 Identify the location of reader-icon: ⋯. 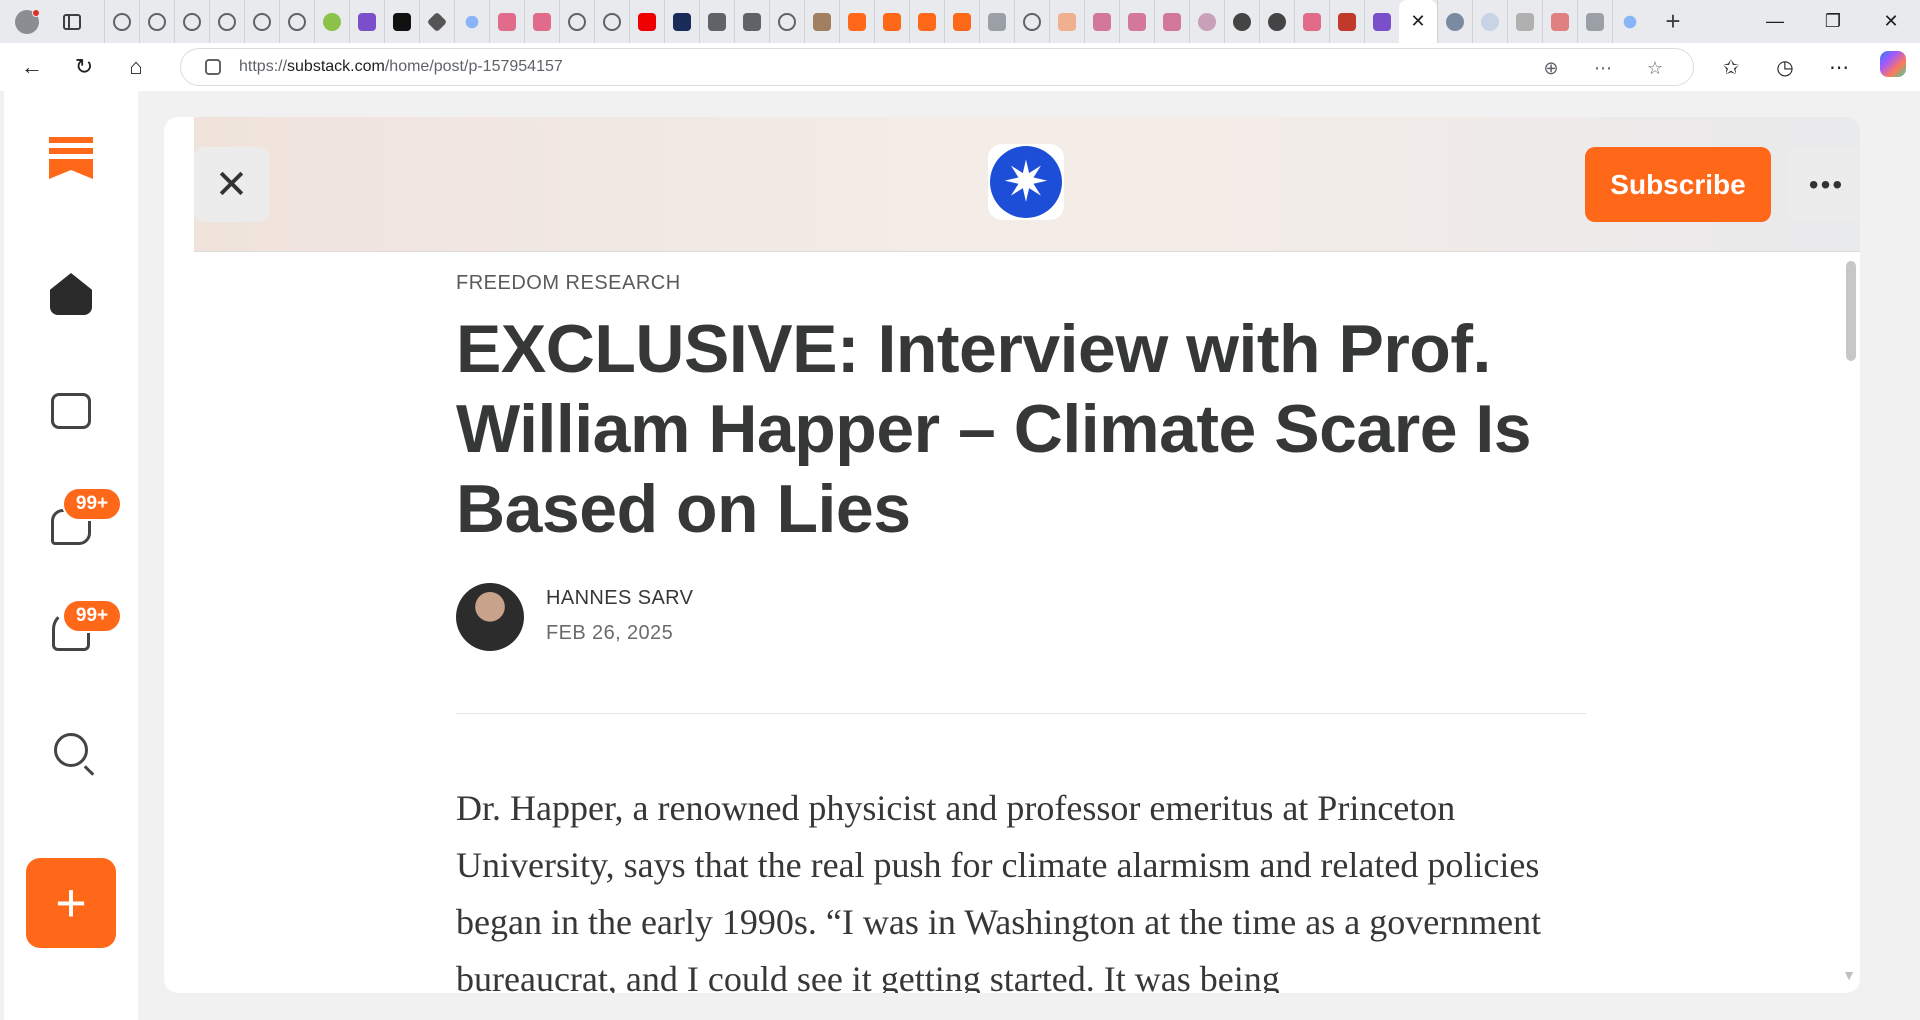
(1603, 68).